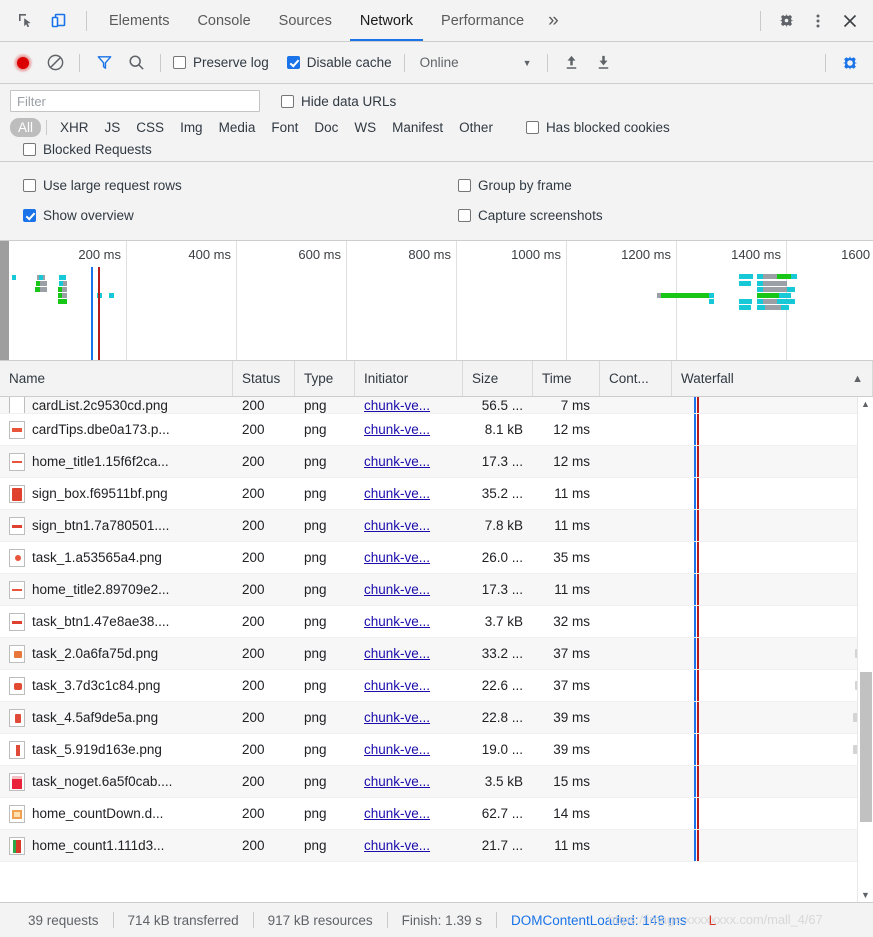 Image resolution: width=873 pixels, height=937 pixels. What do you see at coordinates (223, 20) in the screenshot?
I see `tab-console: Console` at bounding box center [223, 20].